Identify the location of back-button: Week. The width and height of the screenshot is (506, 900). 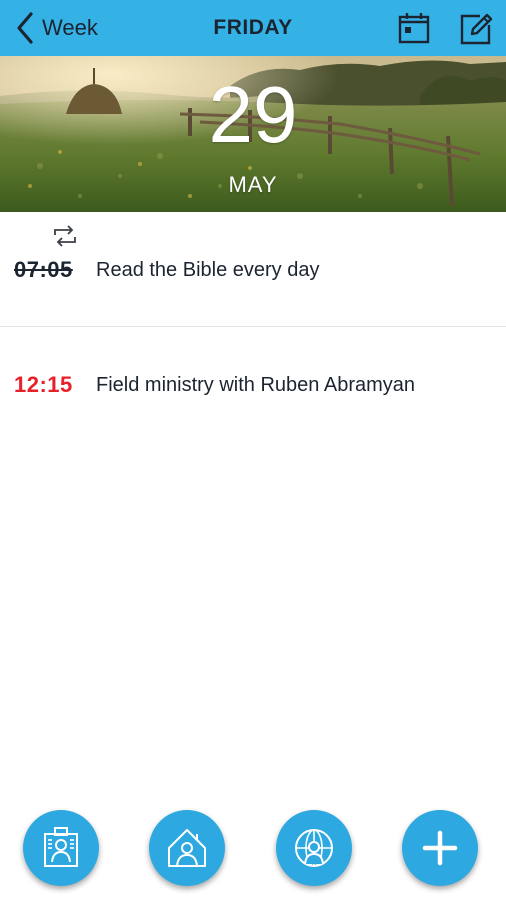
(55, 28).